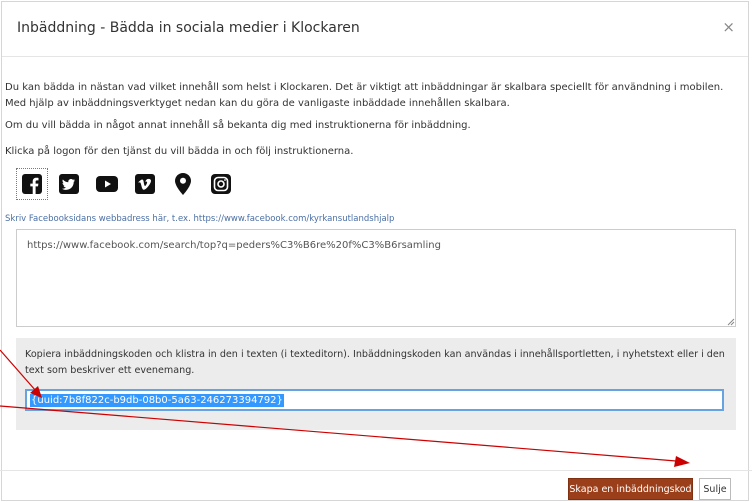 The width and height of the screenshot is (752, 502). Describe the element at coordinates (728, 27) in the screenshot. I see `close-icon: ×` at that location.